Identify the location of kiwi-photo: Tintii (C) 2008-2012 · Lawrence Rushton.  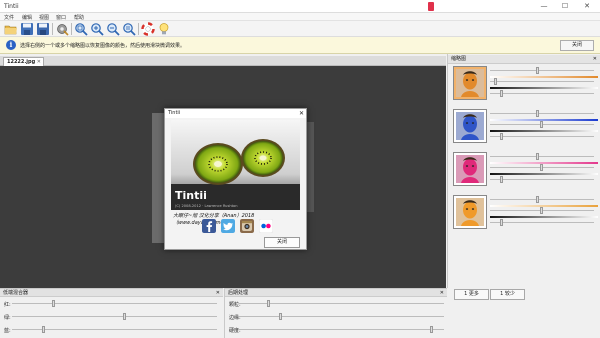
(235, 165).